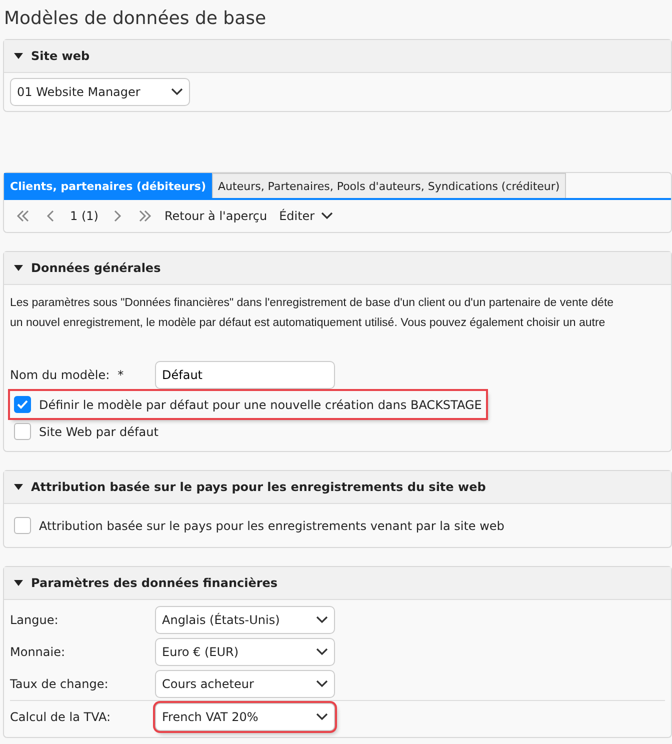 Image resolution: width=672 pixels, height=744 pixels. Describe the element at coordinates (61, 717) in the screenshot. I see `field-label: Calcul de la TVA:` at that location.